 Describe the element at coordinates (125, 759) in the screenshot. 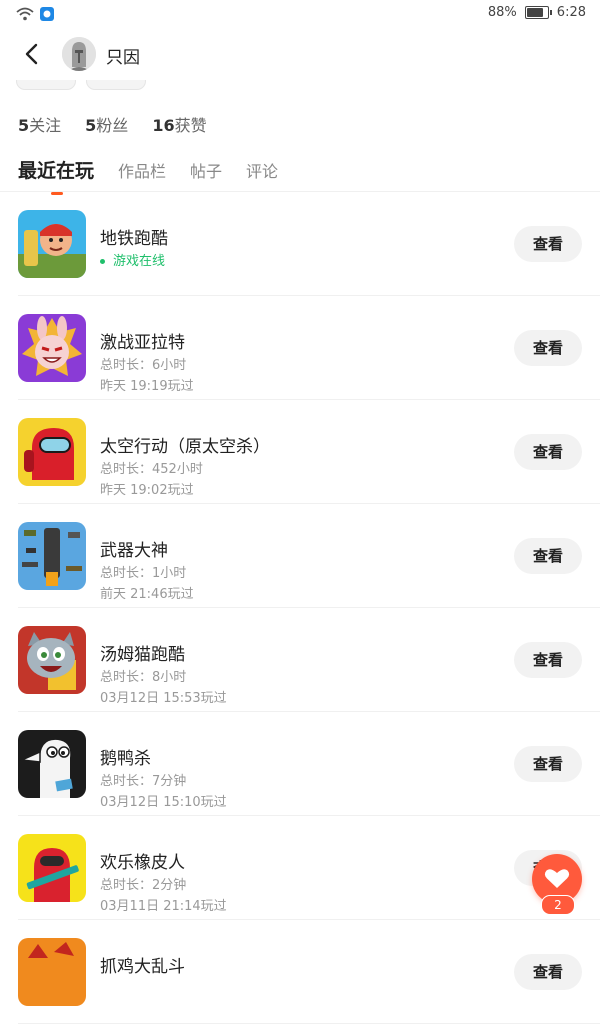

I see `game-name: 鹅鸭杀` at that location.